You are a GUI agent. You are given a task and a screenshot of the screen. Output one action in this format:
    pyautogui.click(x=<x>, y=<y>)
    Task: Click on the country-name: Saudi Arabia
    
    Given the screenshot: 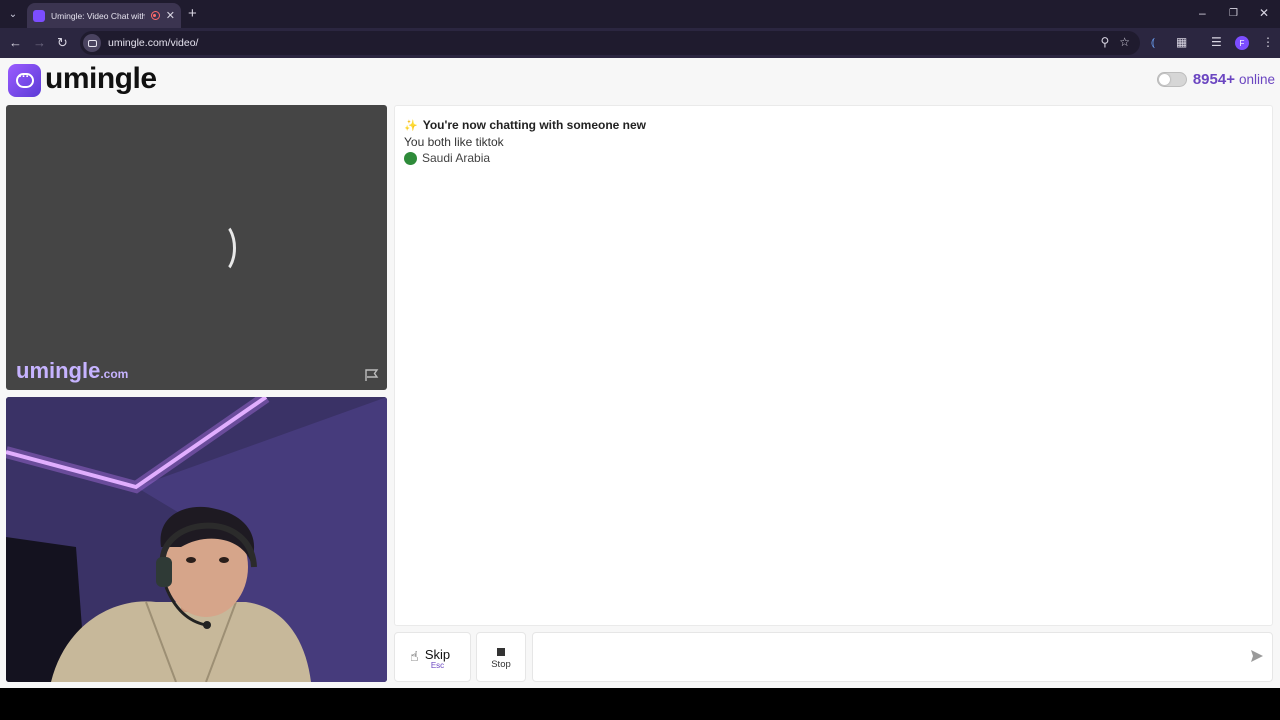 What is the action you would take?
    pyautogui.click(x=456, y=158)
    